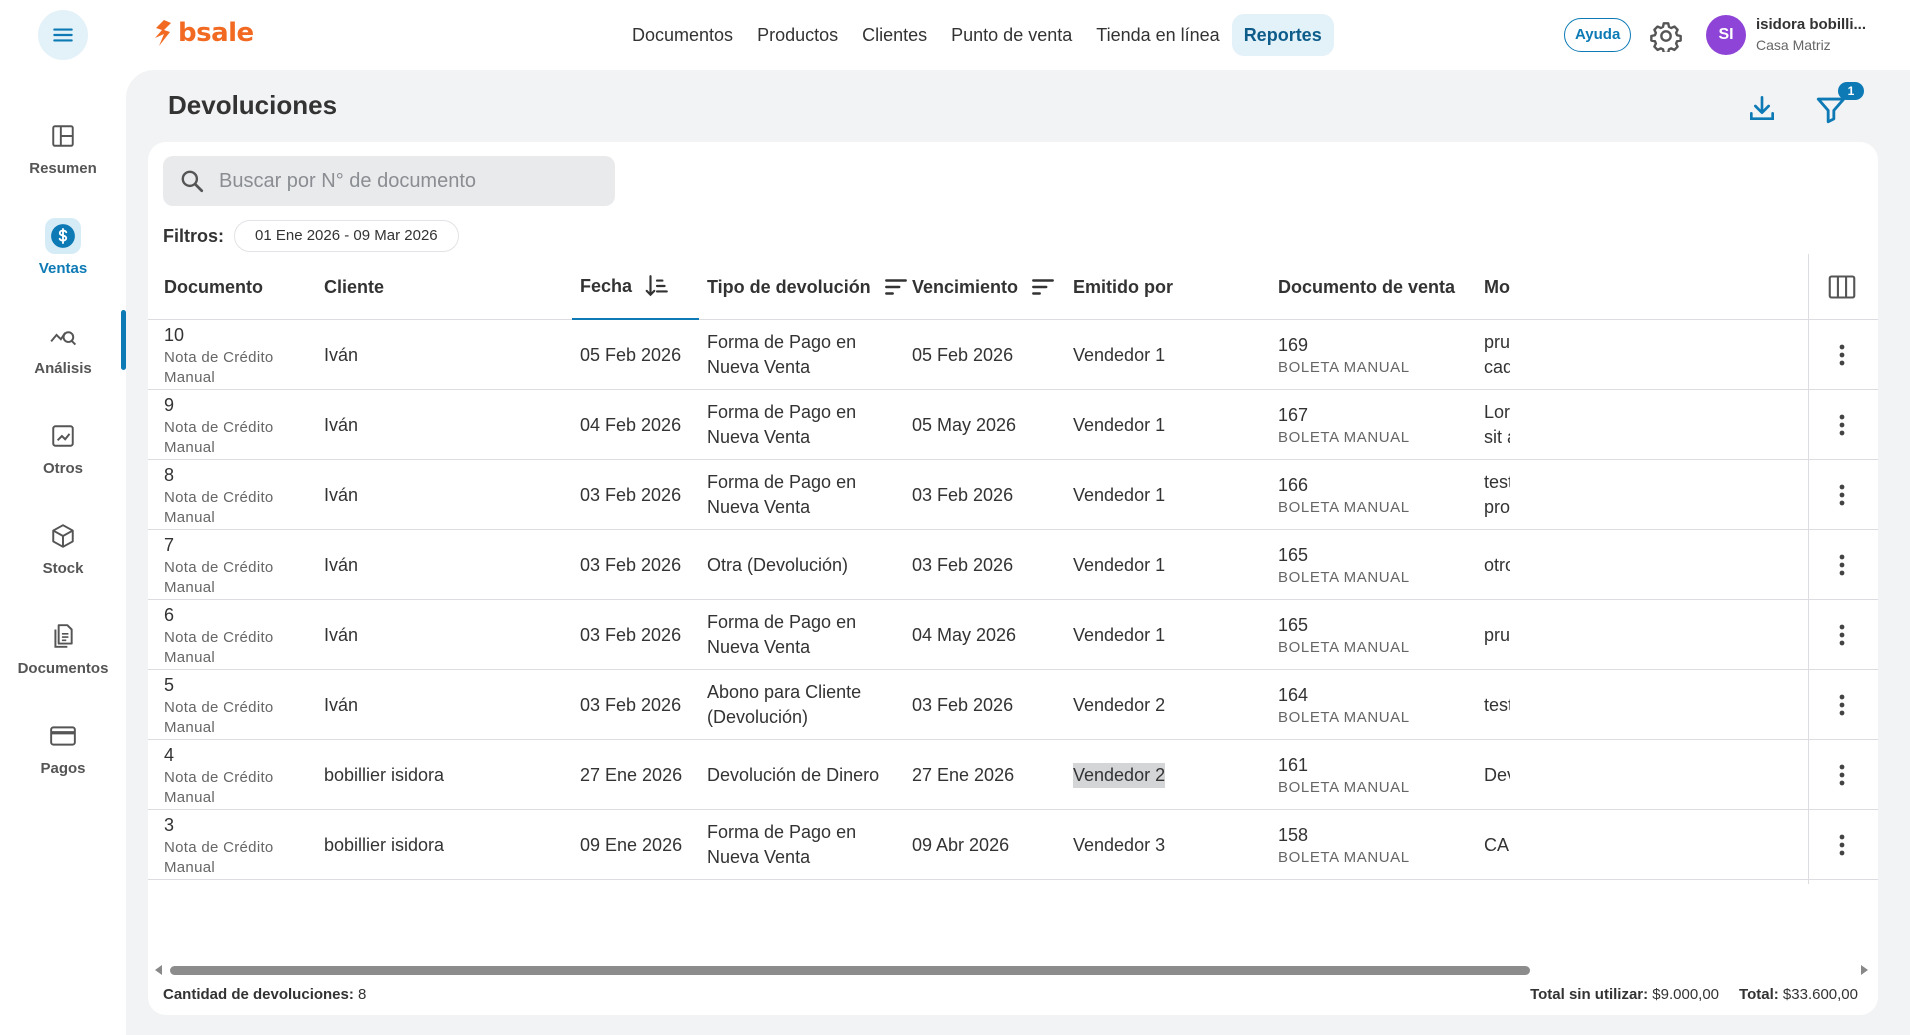  What do you see at coordinates (1378, 485) in the screenshot?
I see `sale-document-number: 166` at bounding box center [1378, 485].